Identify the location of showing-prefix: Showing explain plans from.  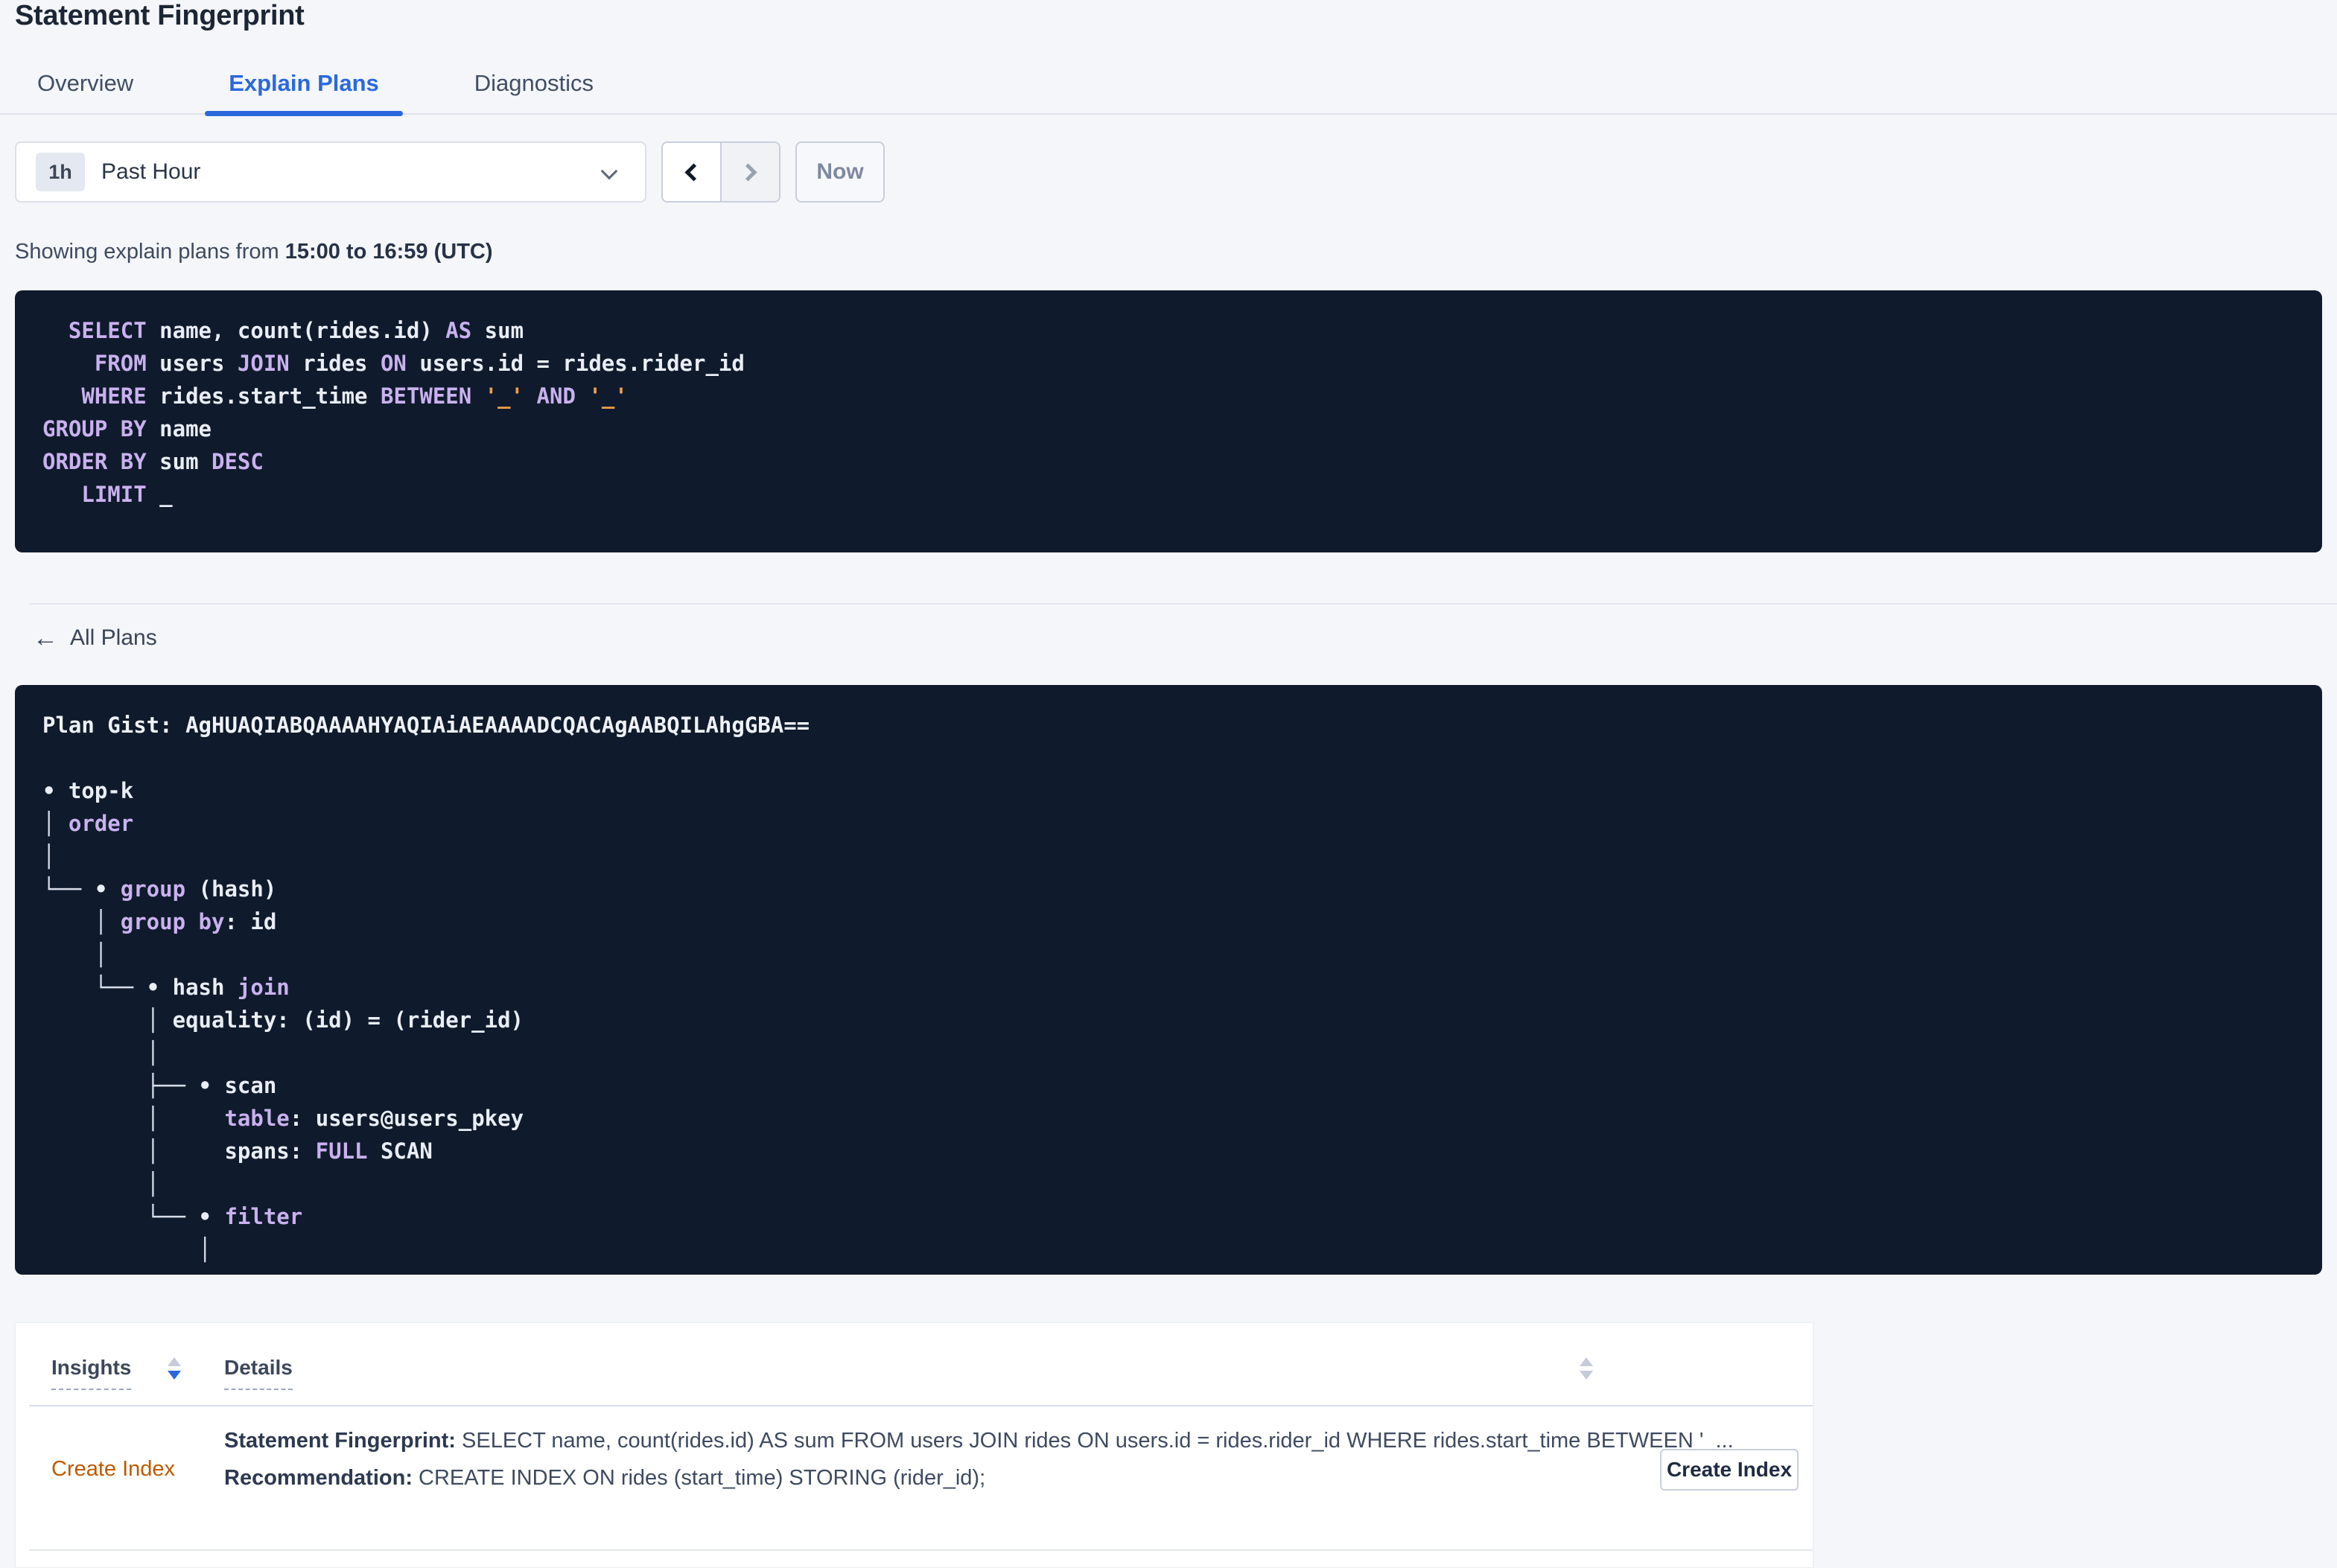
(150, 252).